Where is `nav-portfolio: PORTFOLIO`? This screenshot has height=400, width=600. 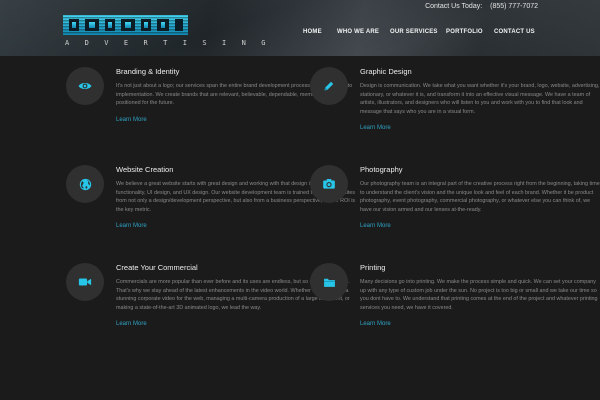 nav-portfolio: PORTFOLIO is located at coordinates (464, 32).